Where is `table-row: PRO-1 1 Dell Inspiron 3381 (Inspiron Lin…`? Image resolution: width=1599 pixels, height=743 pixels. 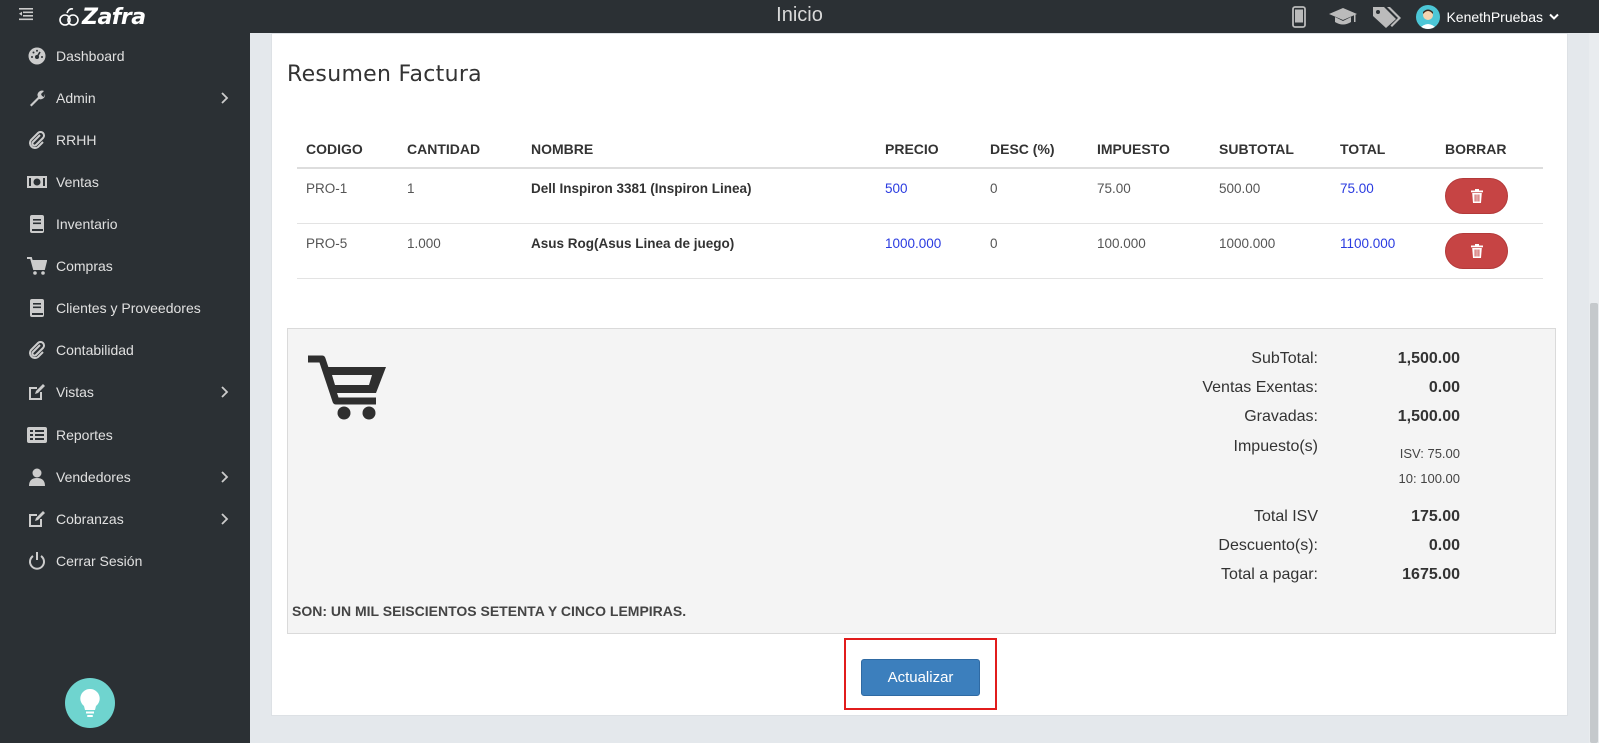 table-row: PRO-1 1 Dell Inspiron 3381 (Inspiron Lin… is located at coordinates (920, 196).